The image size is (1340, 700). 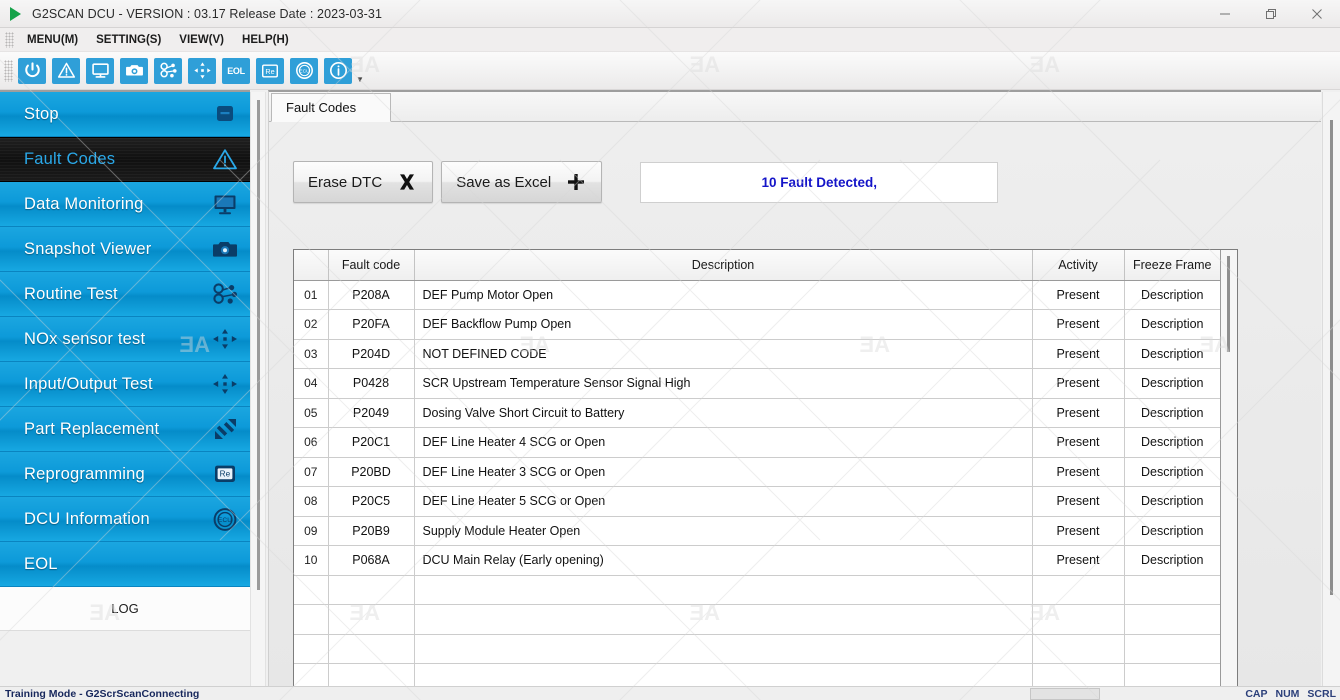 I want to click on svg-text: Re, so click(x=225, y=473).